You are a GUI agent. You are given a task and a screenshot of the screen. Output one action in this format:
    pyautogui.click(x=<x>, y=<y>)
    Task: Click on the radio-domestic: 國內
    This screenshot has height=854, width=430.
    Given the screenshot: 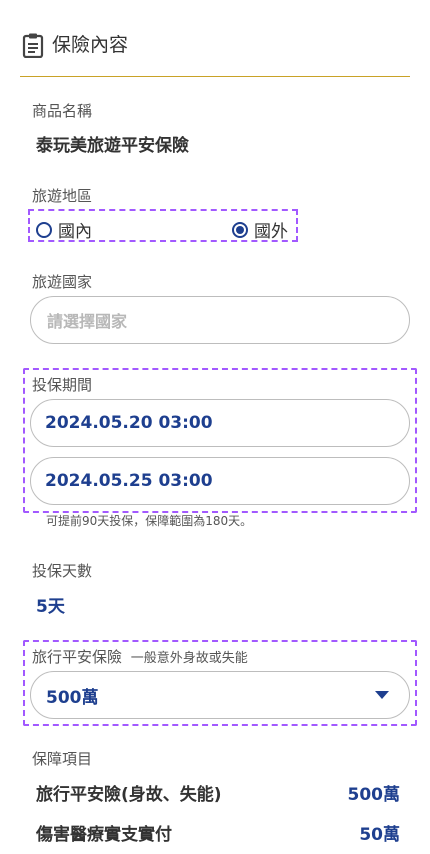 What is the action you would take?
    pyautogui.click(x=64, y=229)
    